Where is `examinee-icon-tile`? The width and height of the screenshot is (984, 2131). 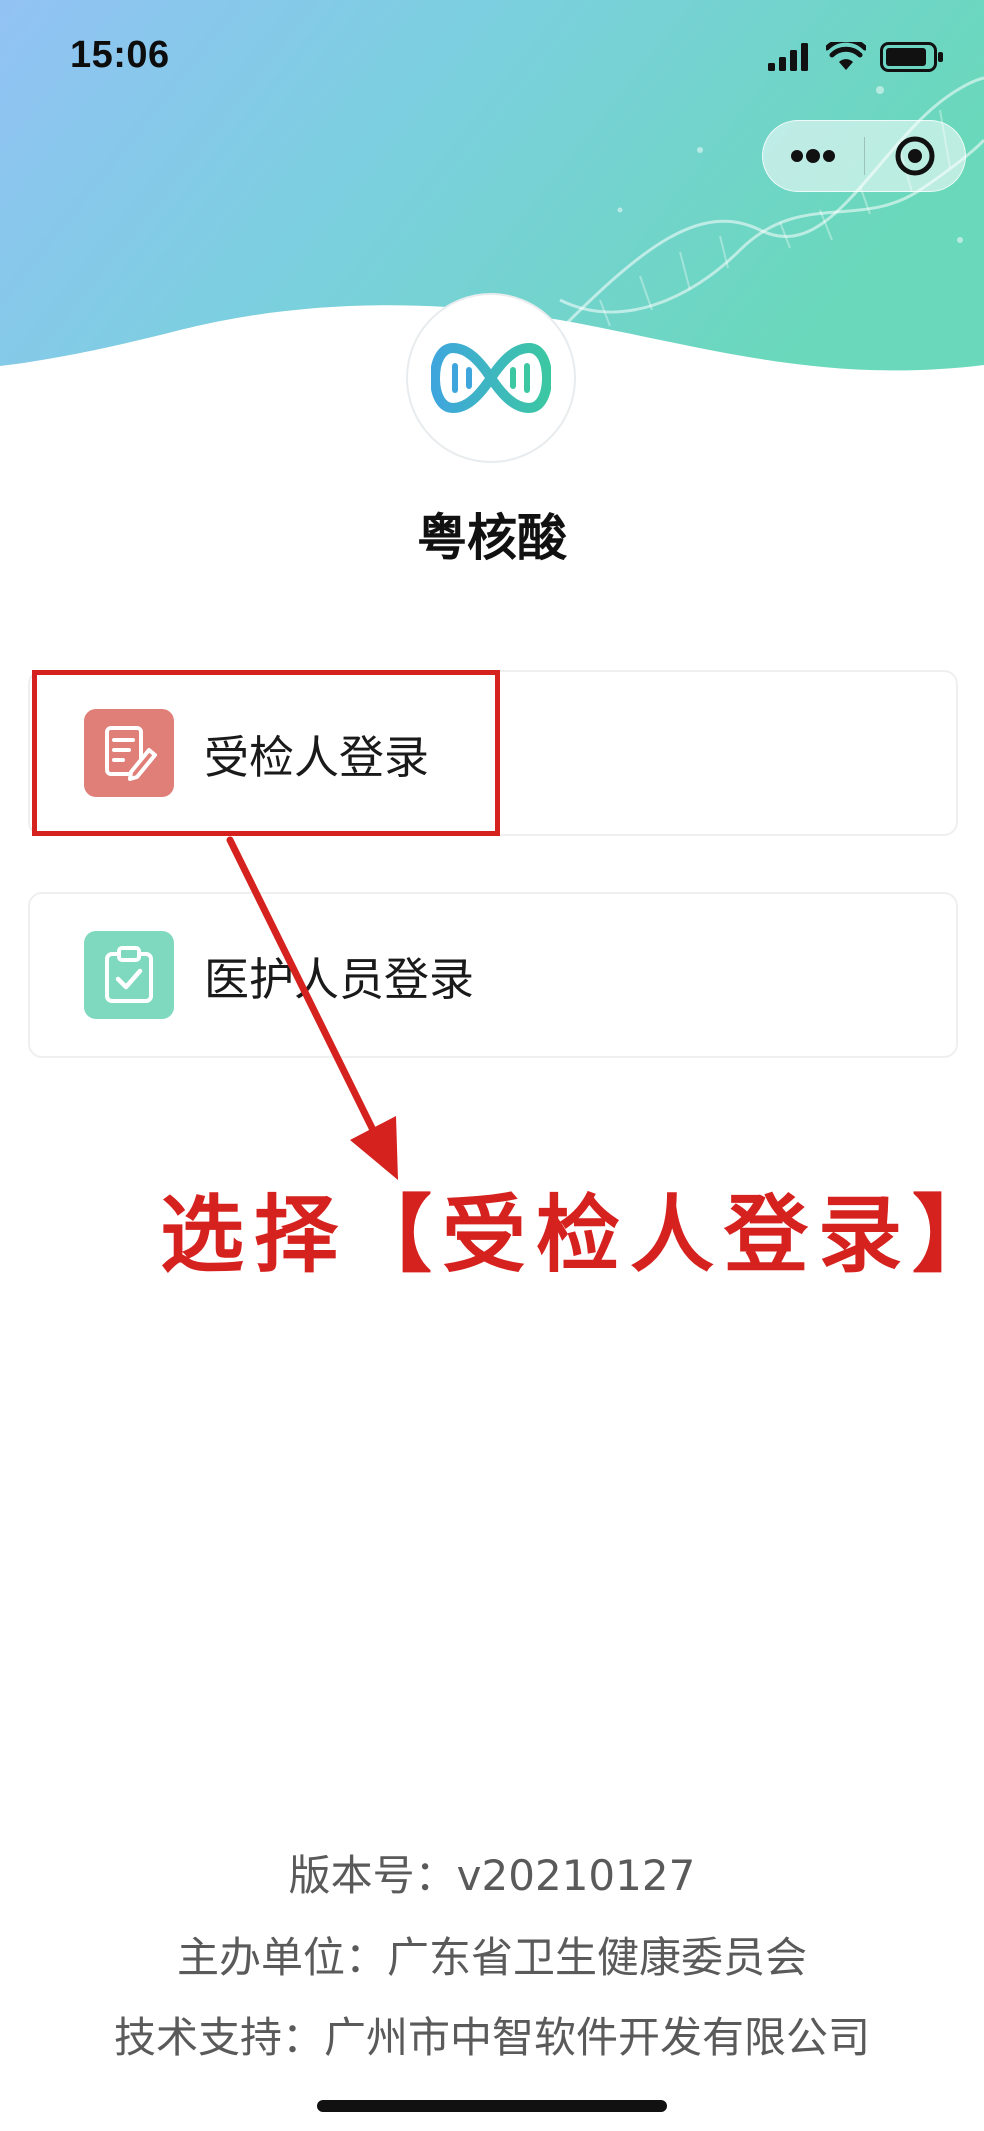 examinee-icon-tile is located at coordinates (129, 753).